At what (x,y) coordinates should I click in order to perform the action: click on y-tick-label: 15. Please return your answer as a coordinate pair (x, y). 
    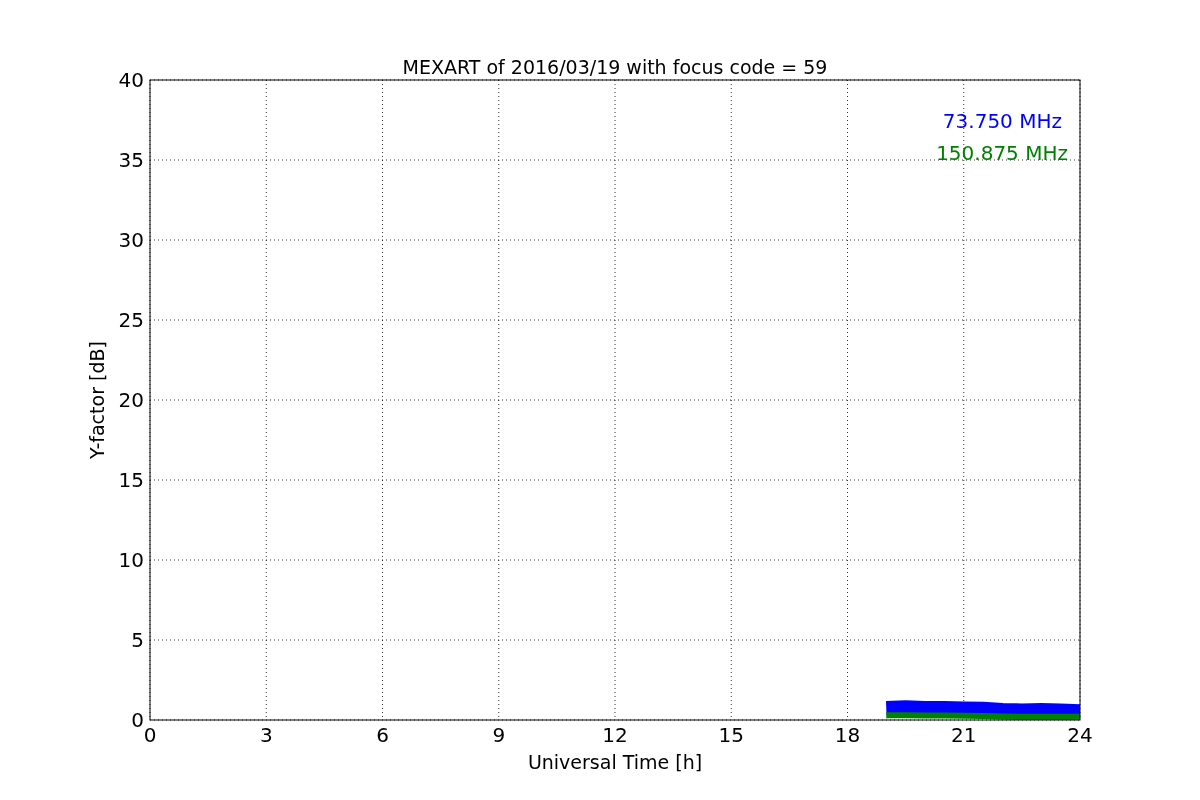
    Looking at the image, I should click on (131, 480).